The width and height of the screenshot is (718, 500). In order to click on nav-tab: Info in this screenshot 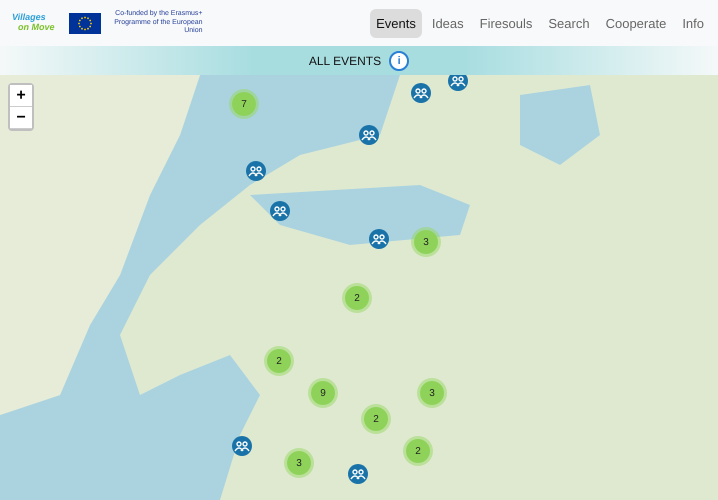, I will do `click(693, 23)`.